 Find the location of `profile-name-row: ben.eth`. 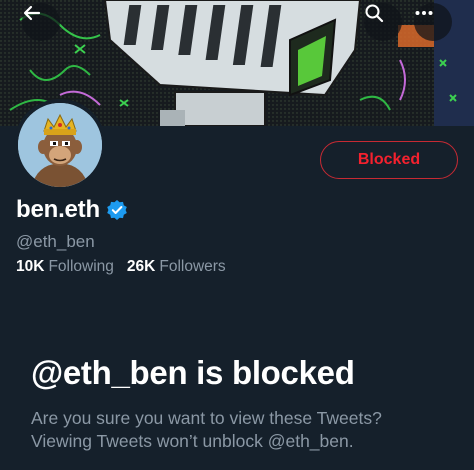

profile-name-row: ben.eth is located at coordinates (72, 210).